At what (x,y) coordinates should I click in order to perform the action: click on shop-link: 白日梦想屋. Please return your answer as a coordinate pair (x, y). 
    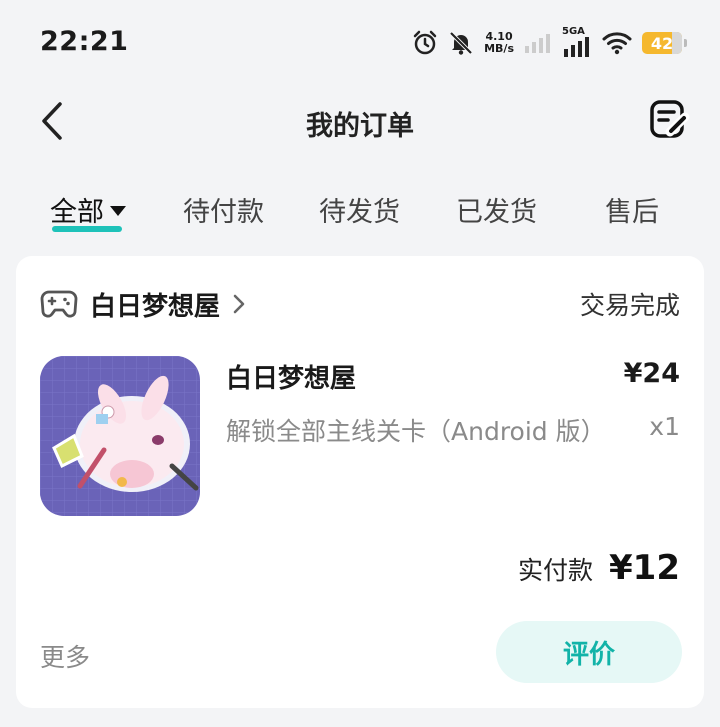
    Looking at the image, I should click on (143, 304).